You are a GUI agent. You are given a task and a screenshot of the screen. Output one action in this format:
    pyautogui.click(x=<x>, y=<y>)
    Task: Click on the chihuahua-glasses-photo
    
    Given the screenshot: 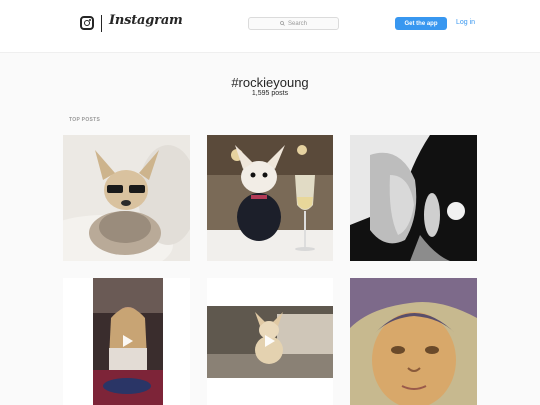 What is the action you would take?
    pyautogui.click(x=126, y=198)
    